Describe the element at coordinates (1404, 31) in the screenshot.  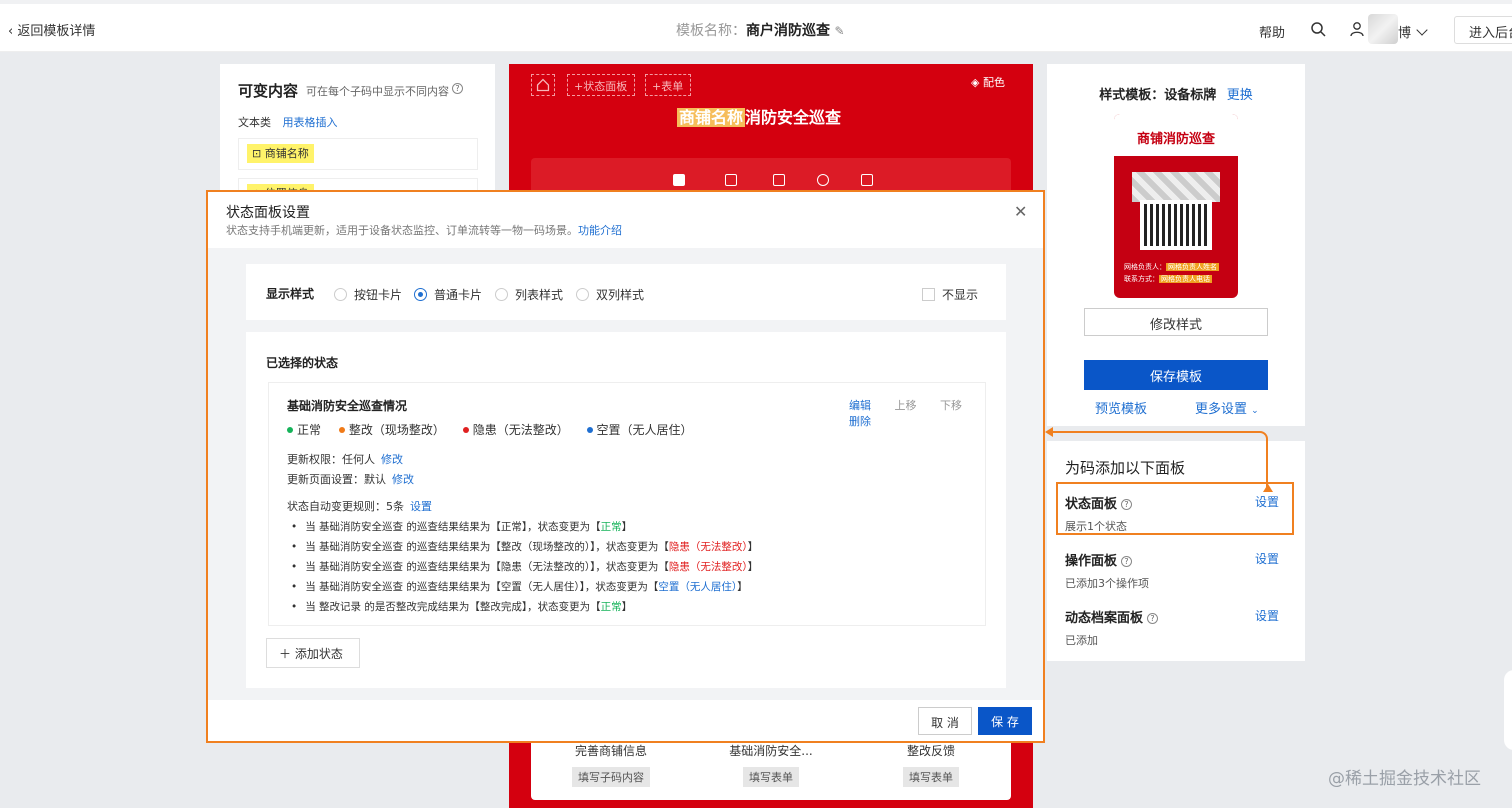
I see `user-name: 博` at that location.